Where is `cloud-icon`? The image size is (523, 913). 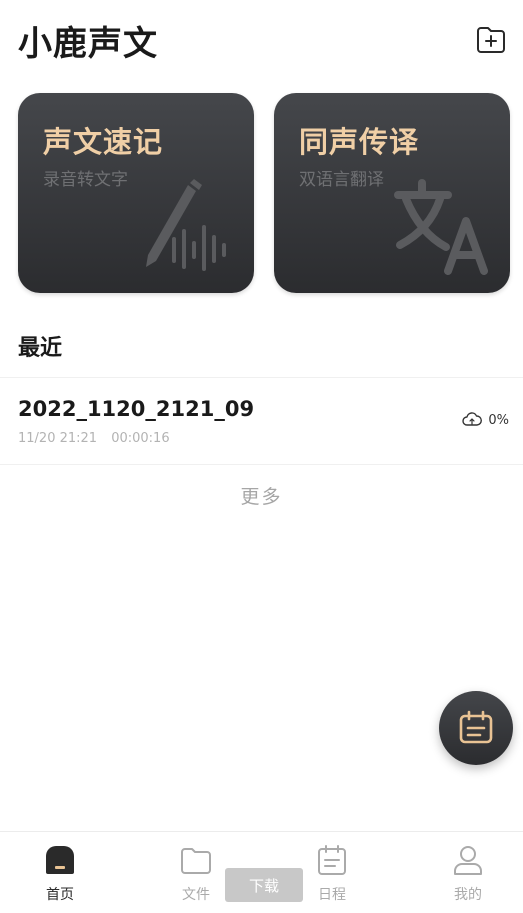
cloud-icon is located at coordinates (472, 419).